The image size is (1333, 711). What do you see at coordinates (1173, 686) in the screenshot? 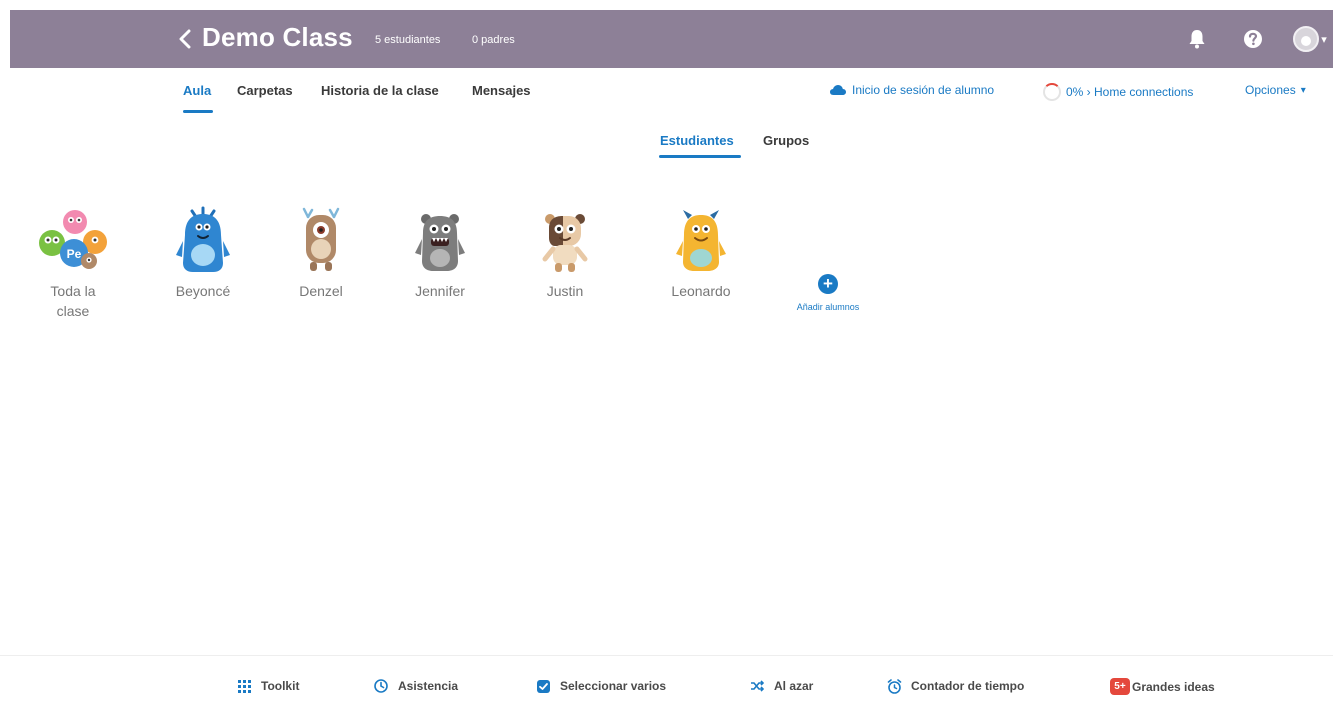
I see `big-ideas-label: Grandes ideas` at bounding box center [1173, 686].